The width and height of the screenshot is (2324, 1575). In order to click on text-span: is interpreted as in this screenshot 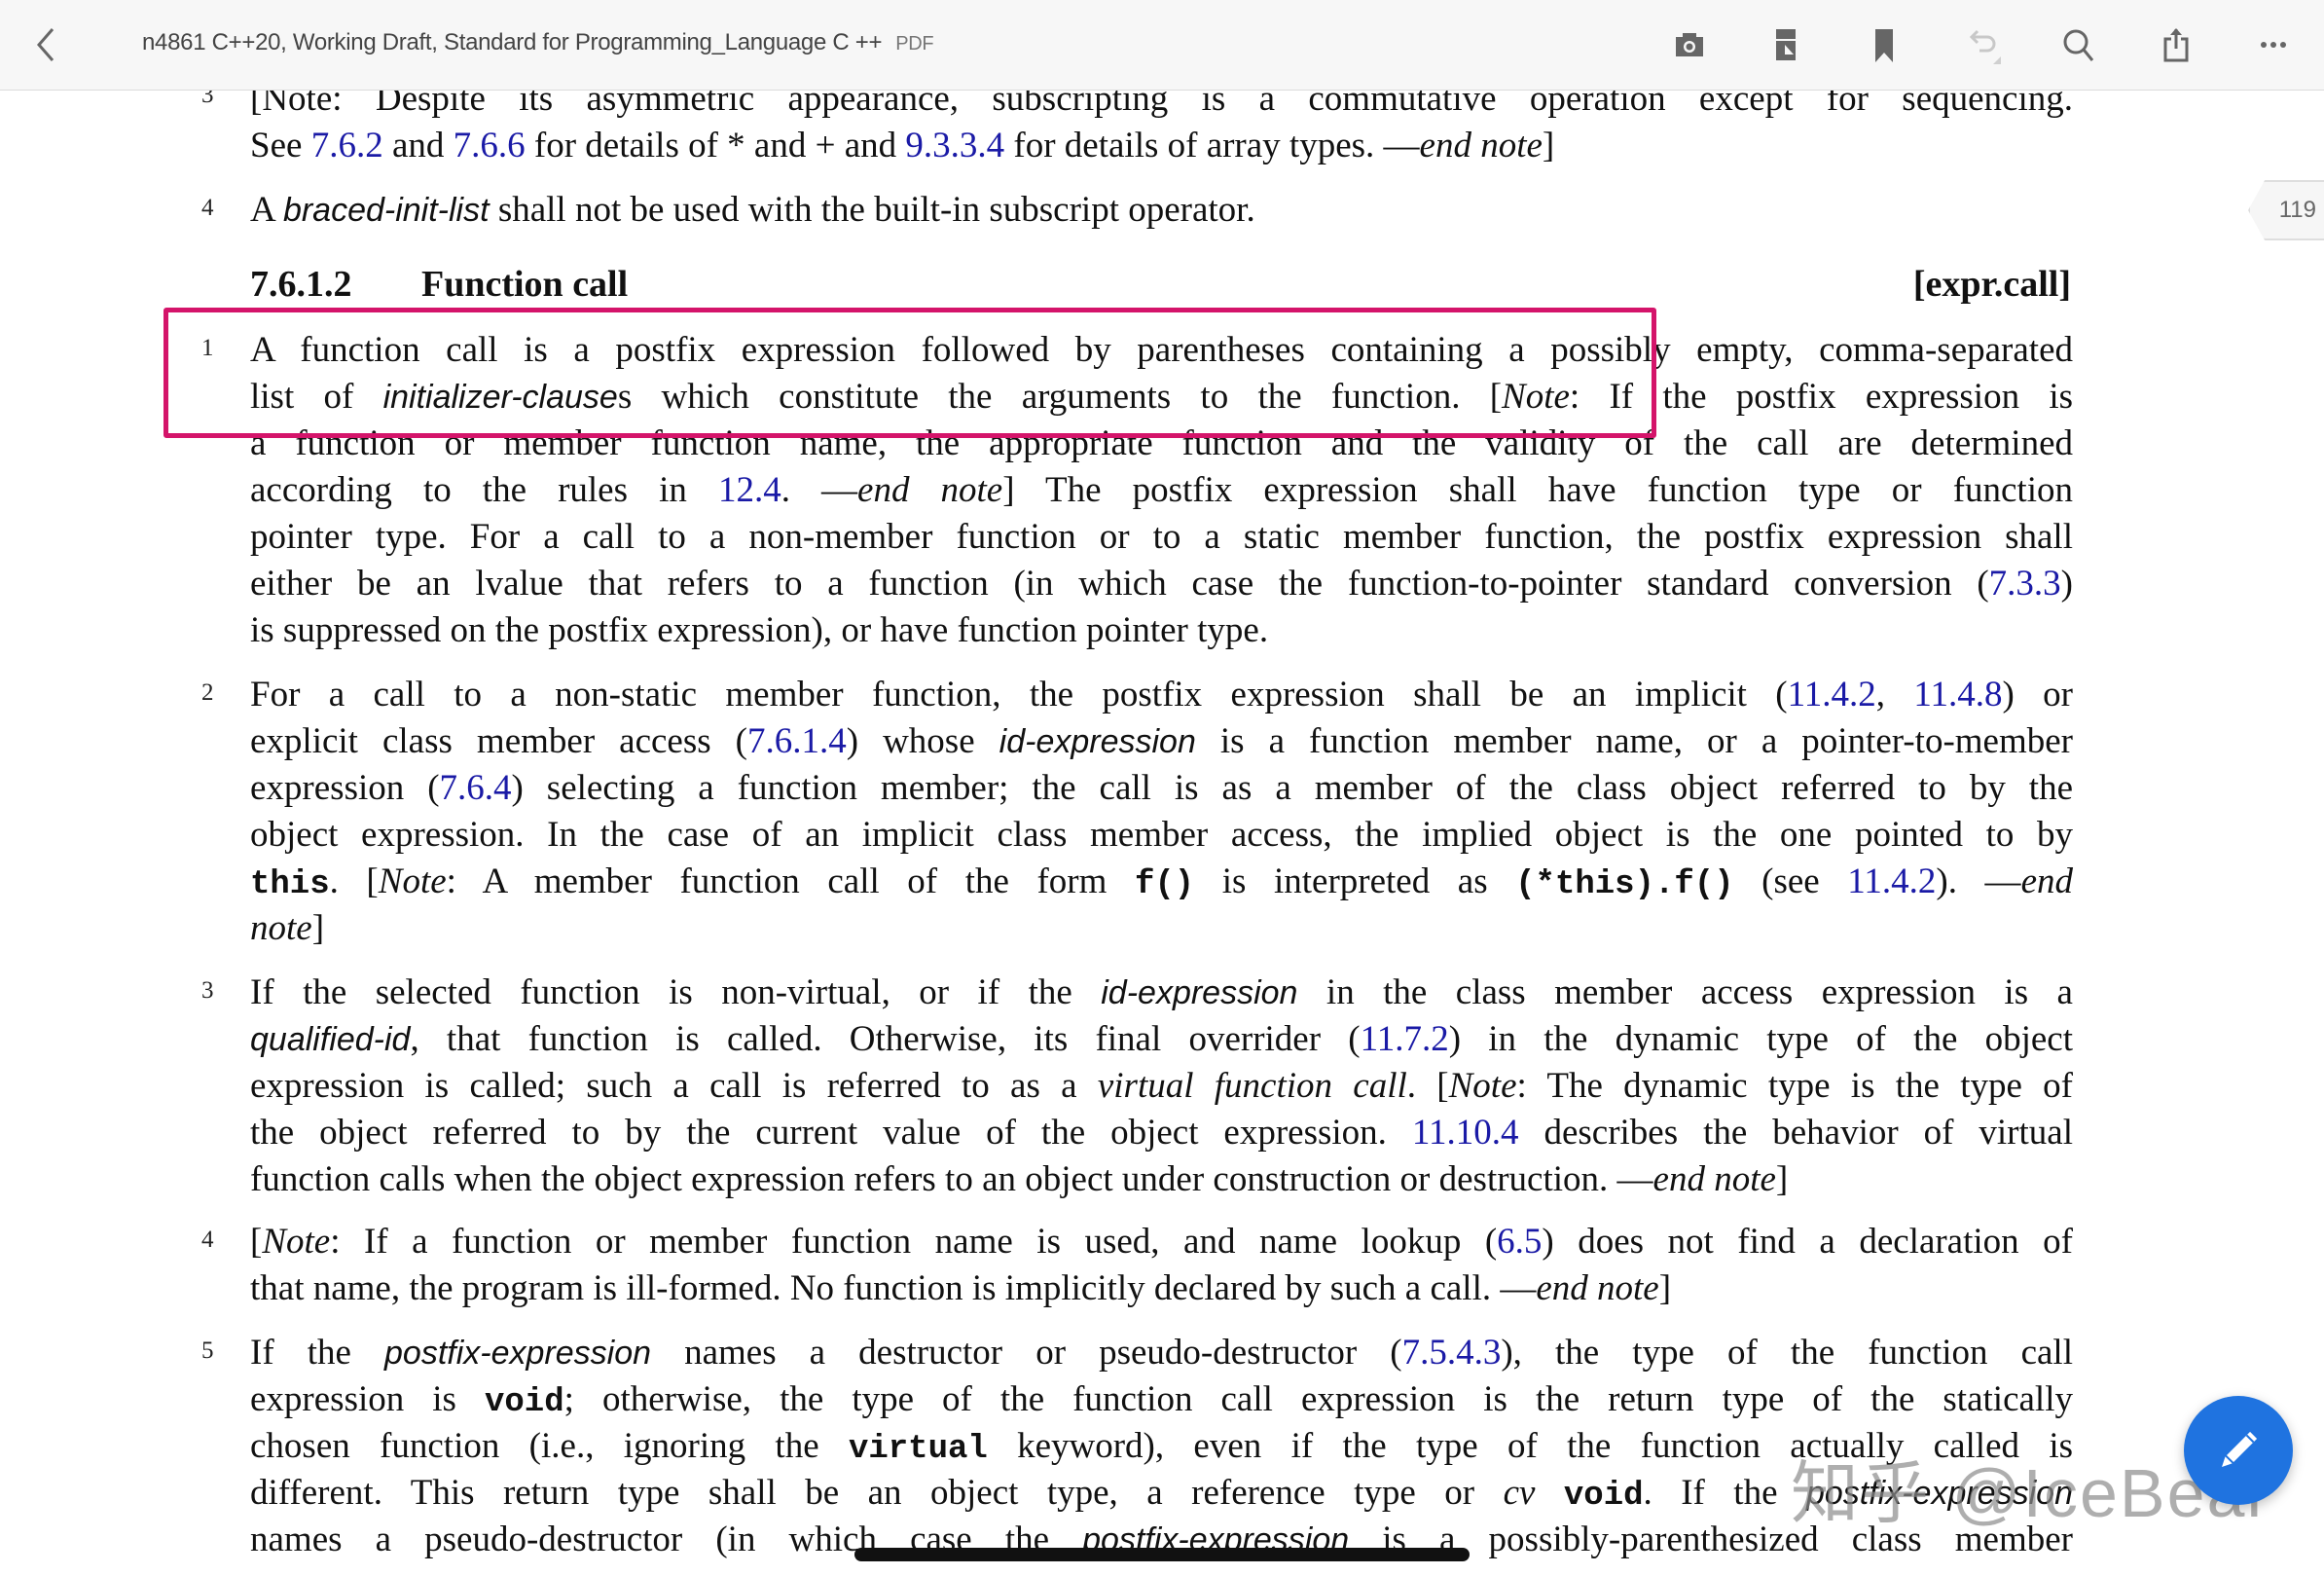, I will do `click(1355, 881)`.